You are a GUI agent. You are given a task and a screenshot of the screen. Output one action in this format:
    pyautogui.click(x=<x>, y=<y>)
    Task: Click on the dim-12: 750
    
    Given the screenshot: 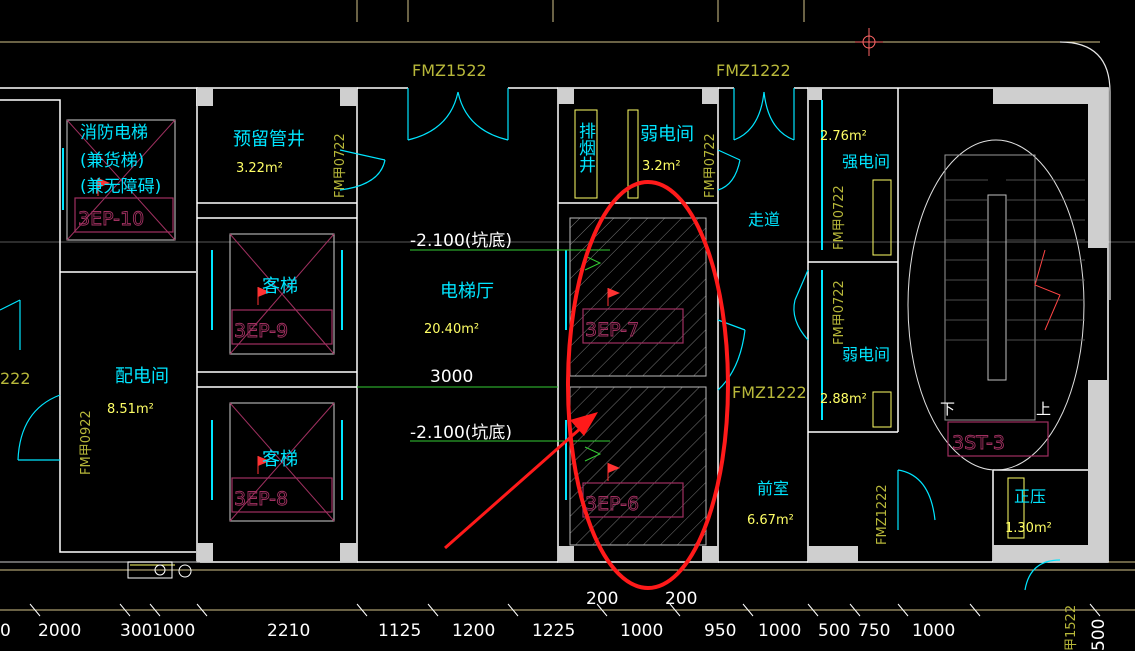 What is the action you would take?
    pyautogui.click(x=874, y=631)
    